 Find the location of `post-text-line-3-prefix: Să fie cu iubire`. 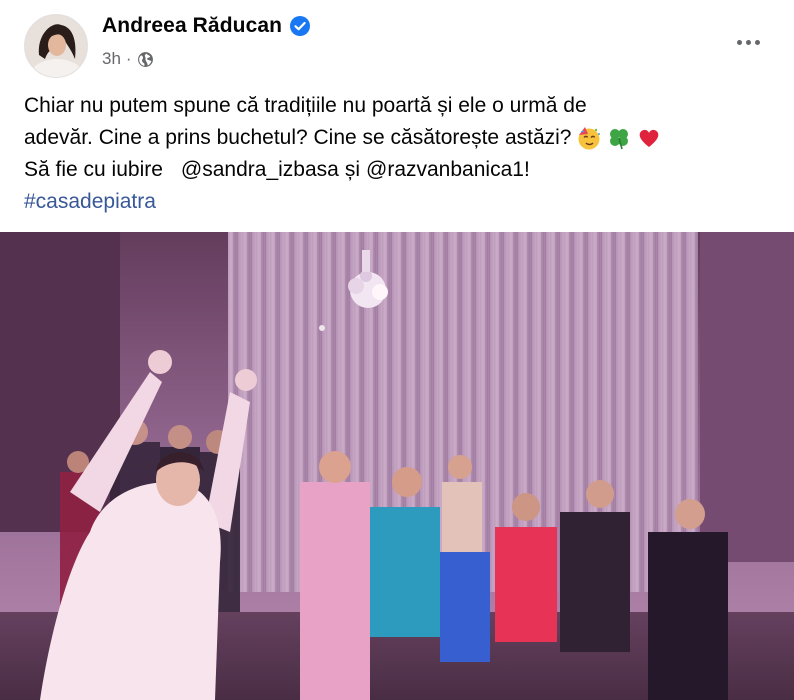

post-text-line-3-prefix: Să fie cu iubire is located at coordinates (93, 169).